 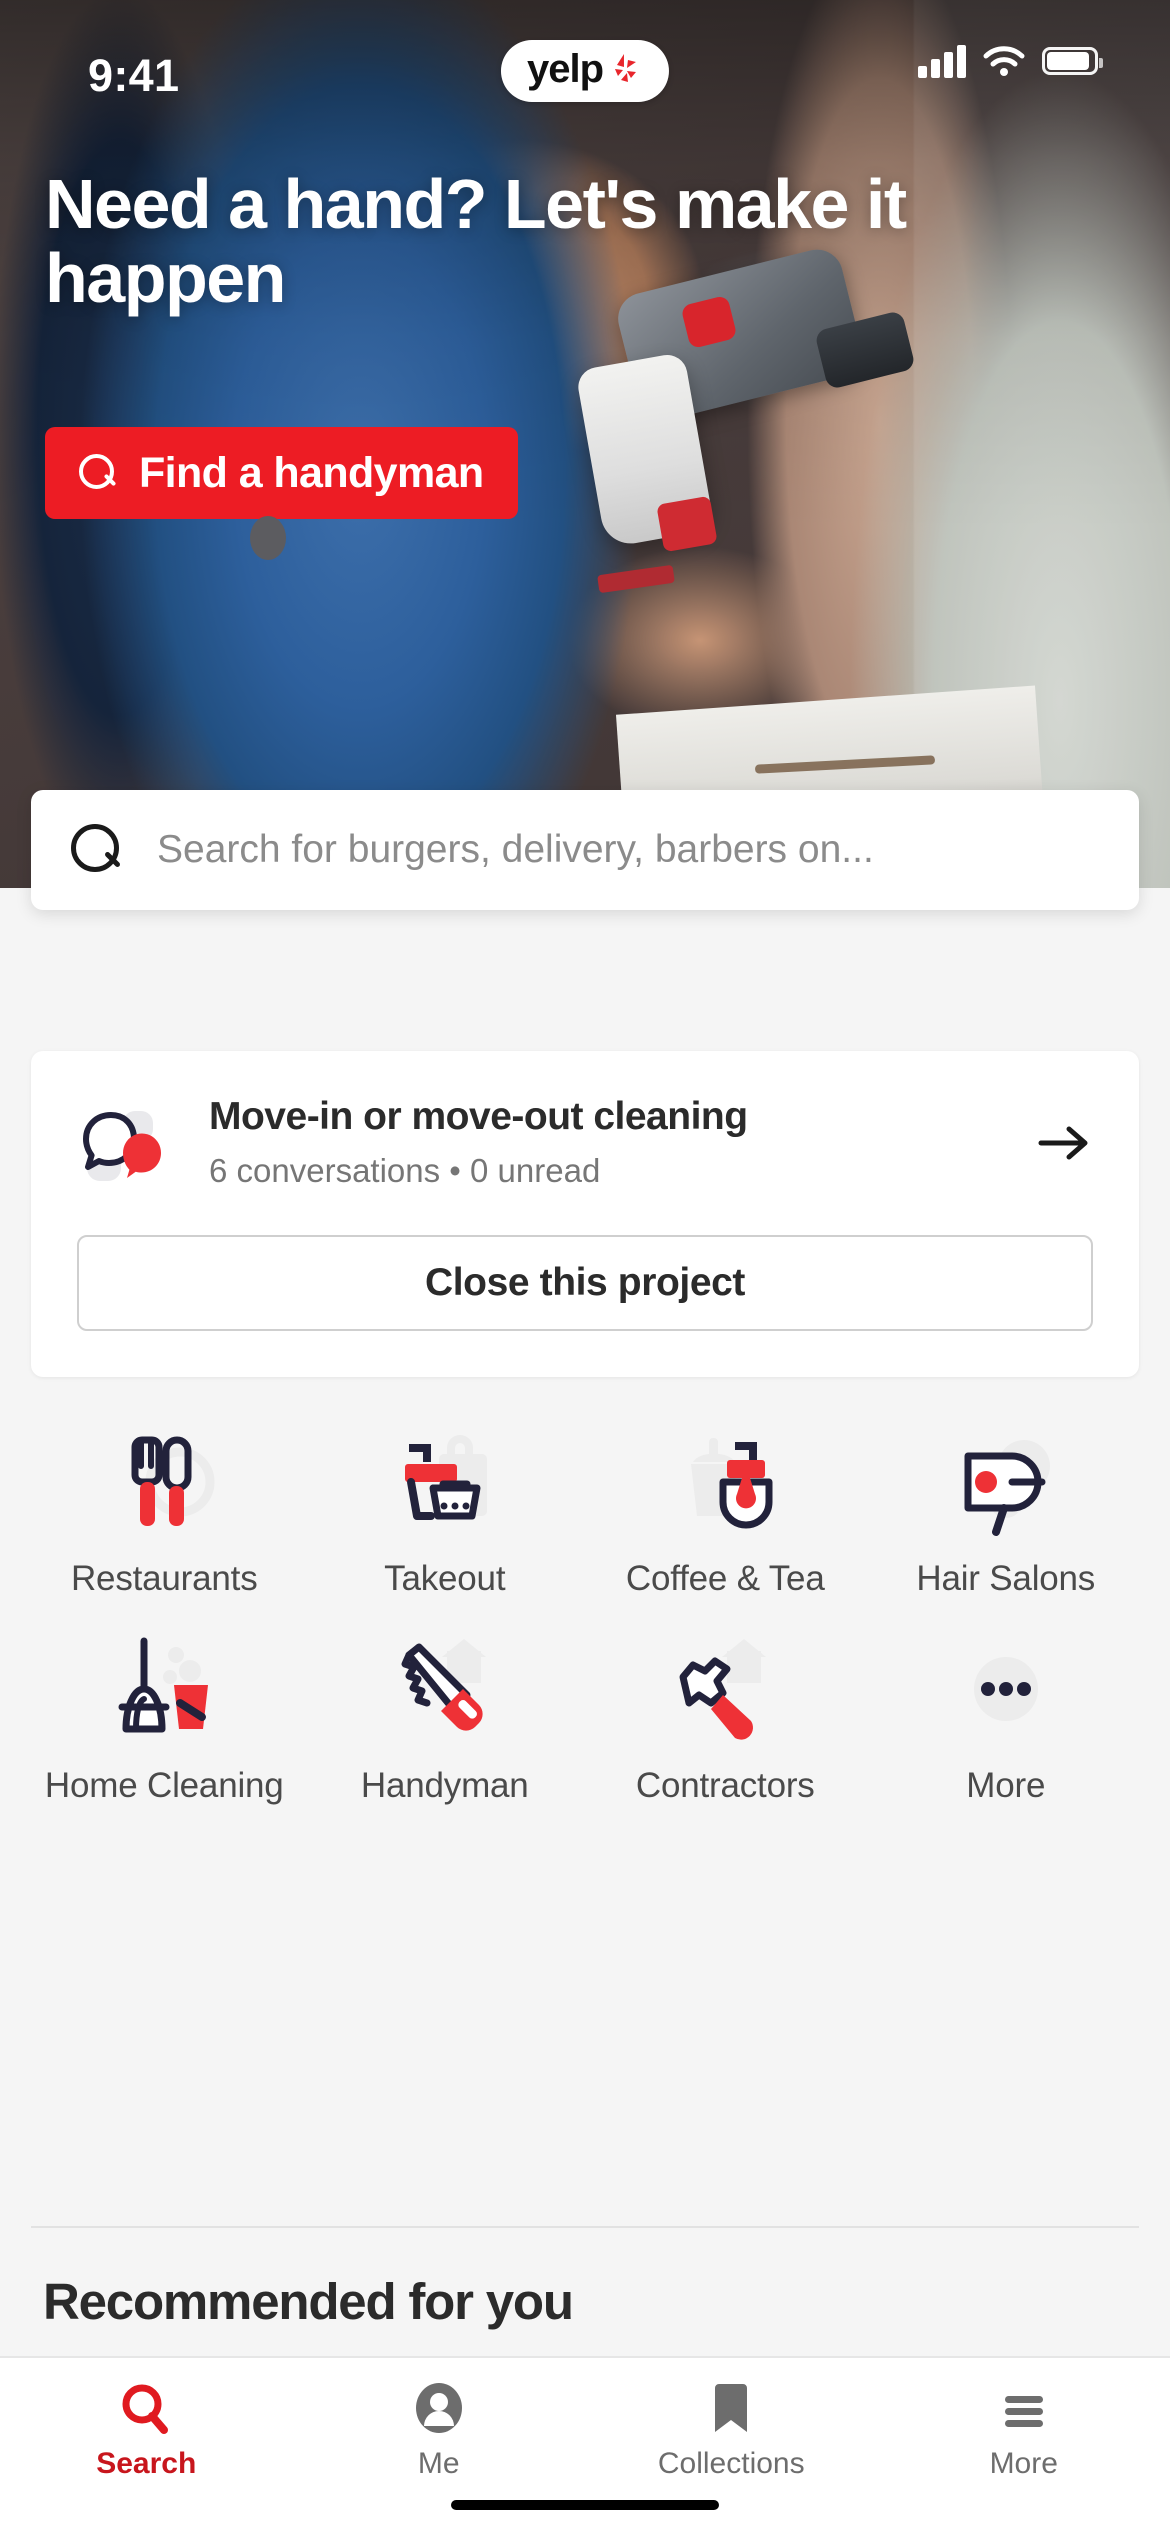 What do you see at coordinates (585, 2505) in the screenshot?
I see `home-indicator` at bounding box center [585, 2505].